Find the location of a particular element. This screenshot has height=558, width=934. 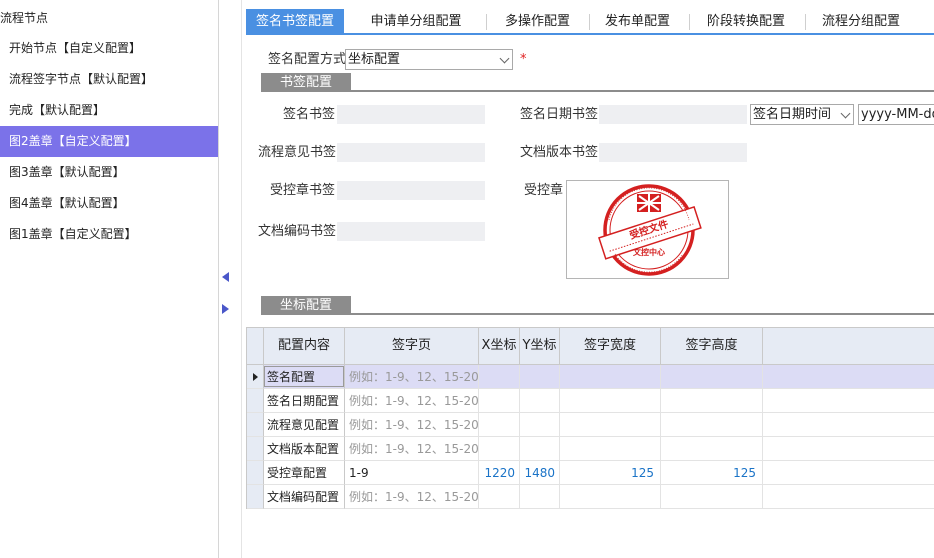

coordinate-section-header: 坐标配置 is located at coordinates (597, 305).